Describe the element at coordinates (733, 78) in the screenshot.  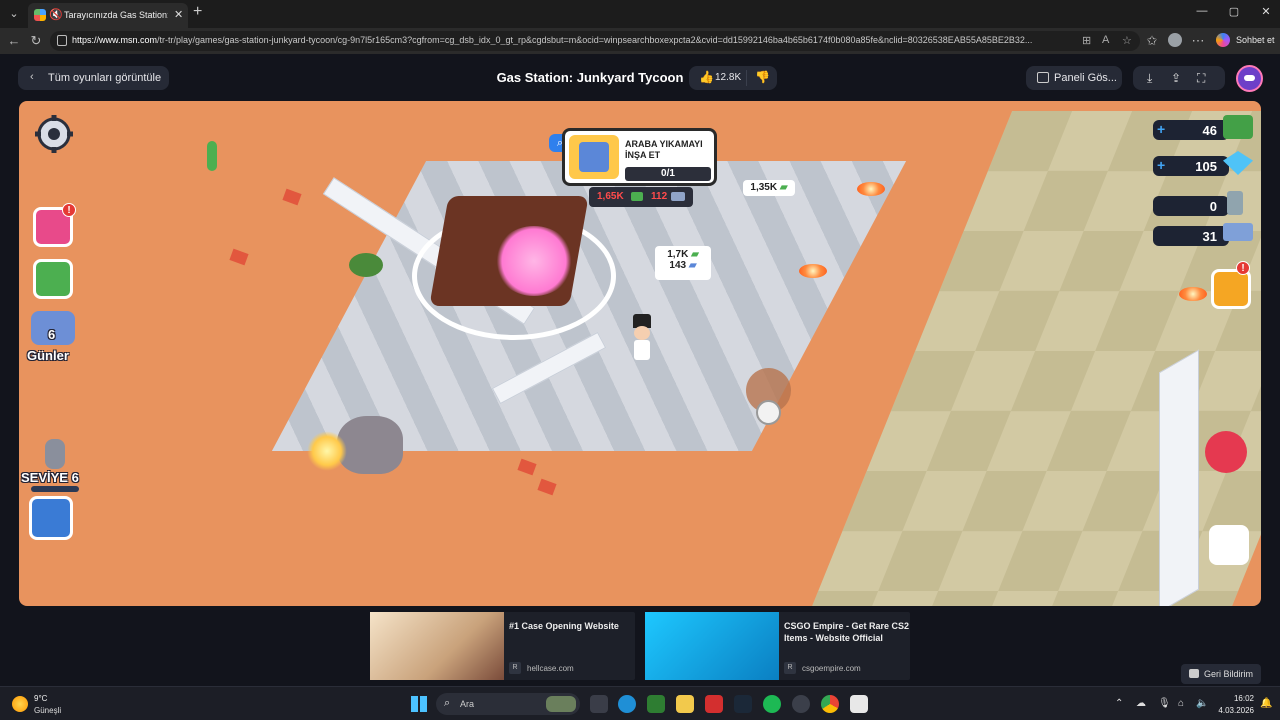
I see `like-button: 👍 12.8K 👎` at that location.